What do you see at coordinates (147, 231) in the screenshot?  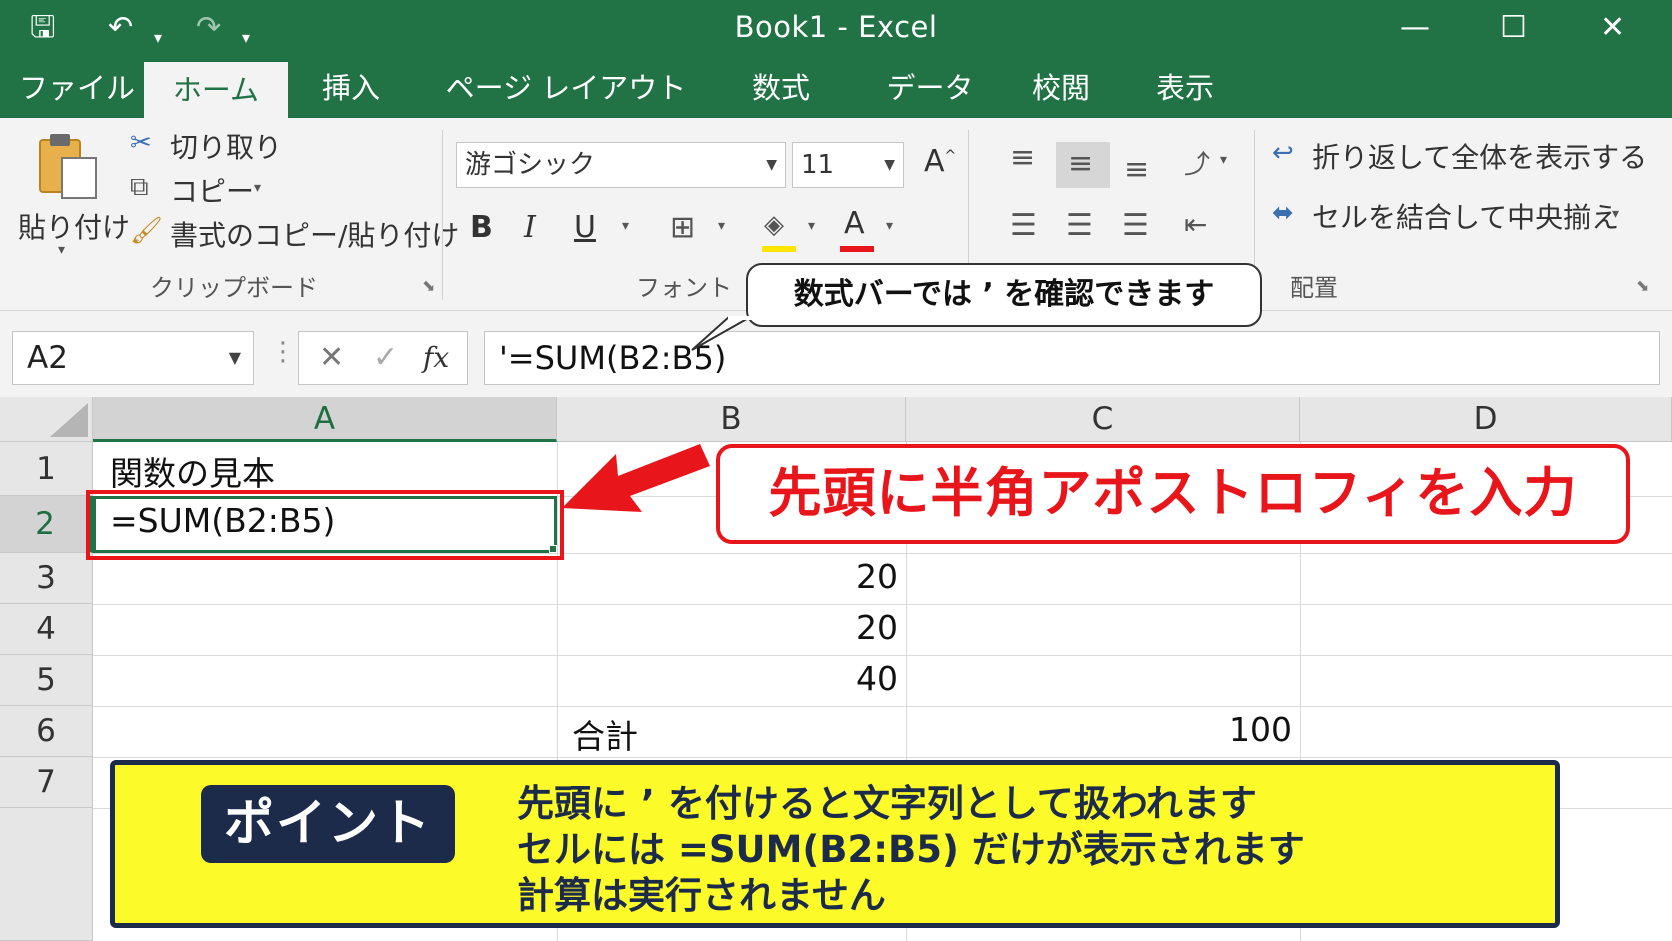 I see `format-painter-icon: 🖌` at bounding box center [147, 231].